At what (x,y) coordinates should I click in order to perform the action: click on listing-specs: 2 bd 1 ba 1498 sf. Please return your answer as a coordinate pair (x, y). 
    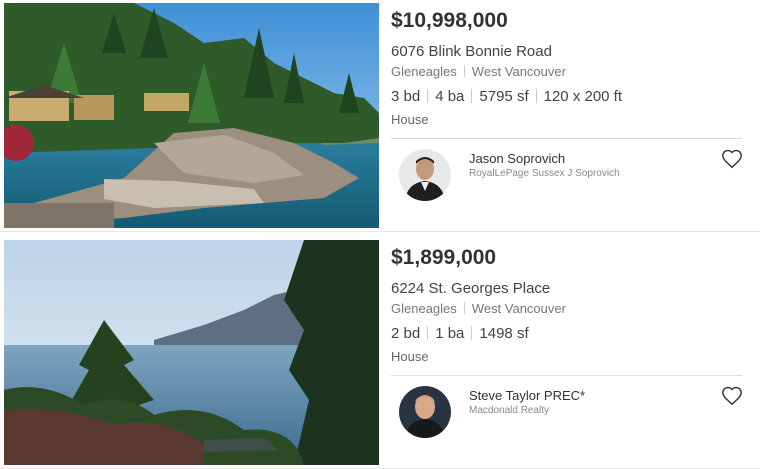
    Looking at the image, I should click on (460, 333).